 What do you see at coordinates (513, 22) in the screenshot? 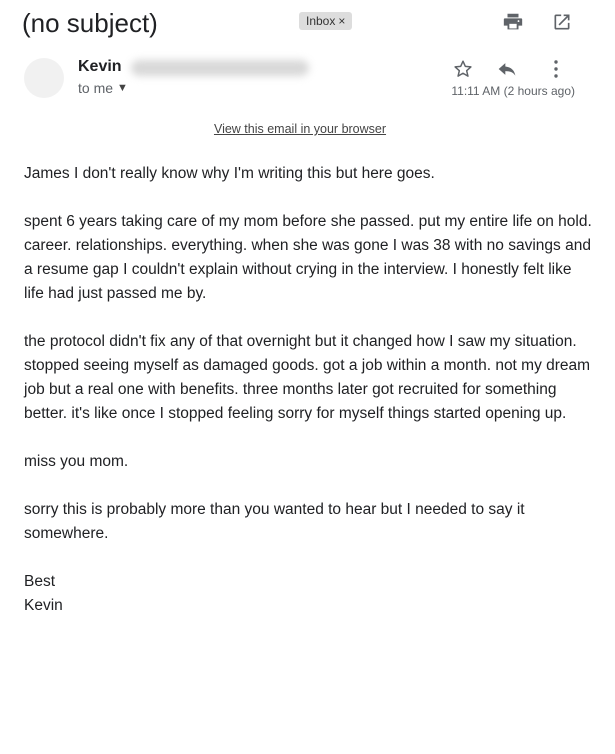
I see `print-icon` at bounding box center [513, 22].